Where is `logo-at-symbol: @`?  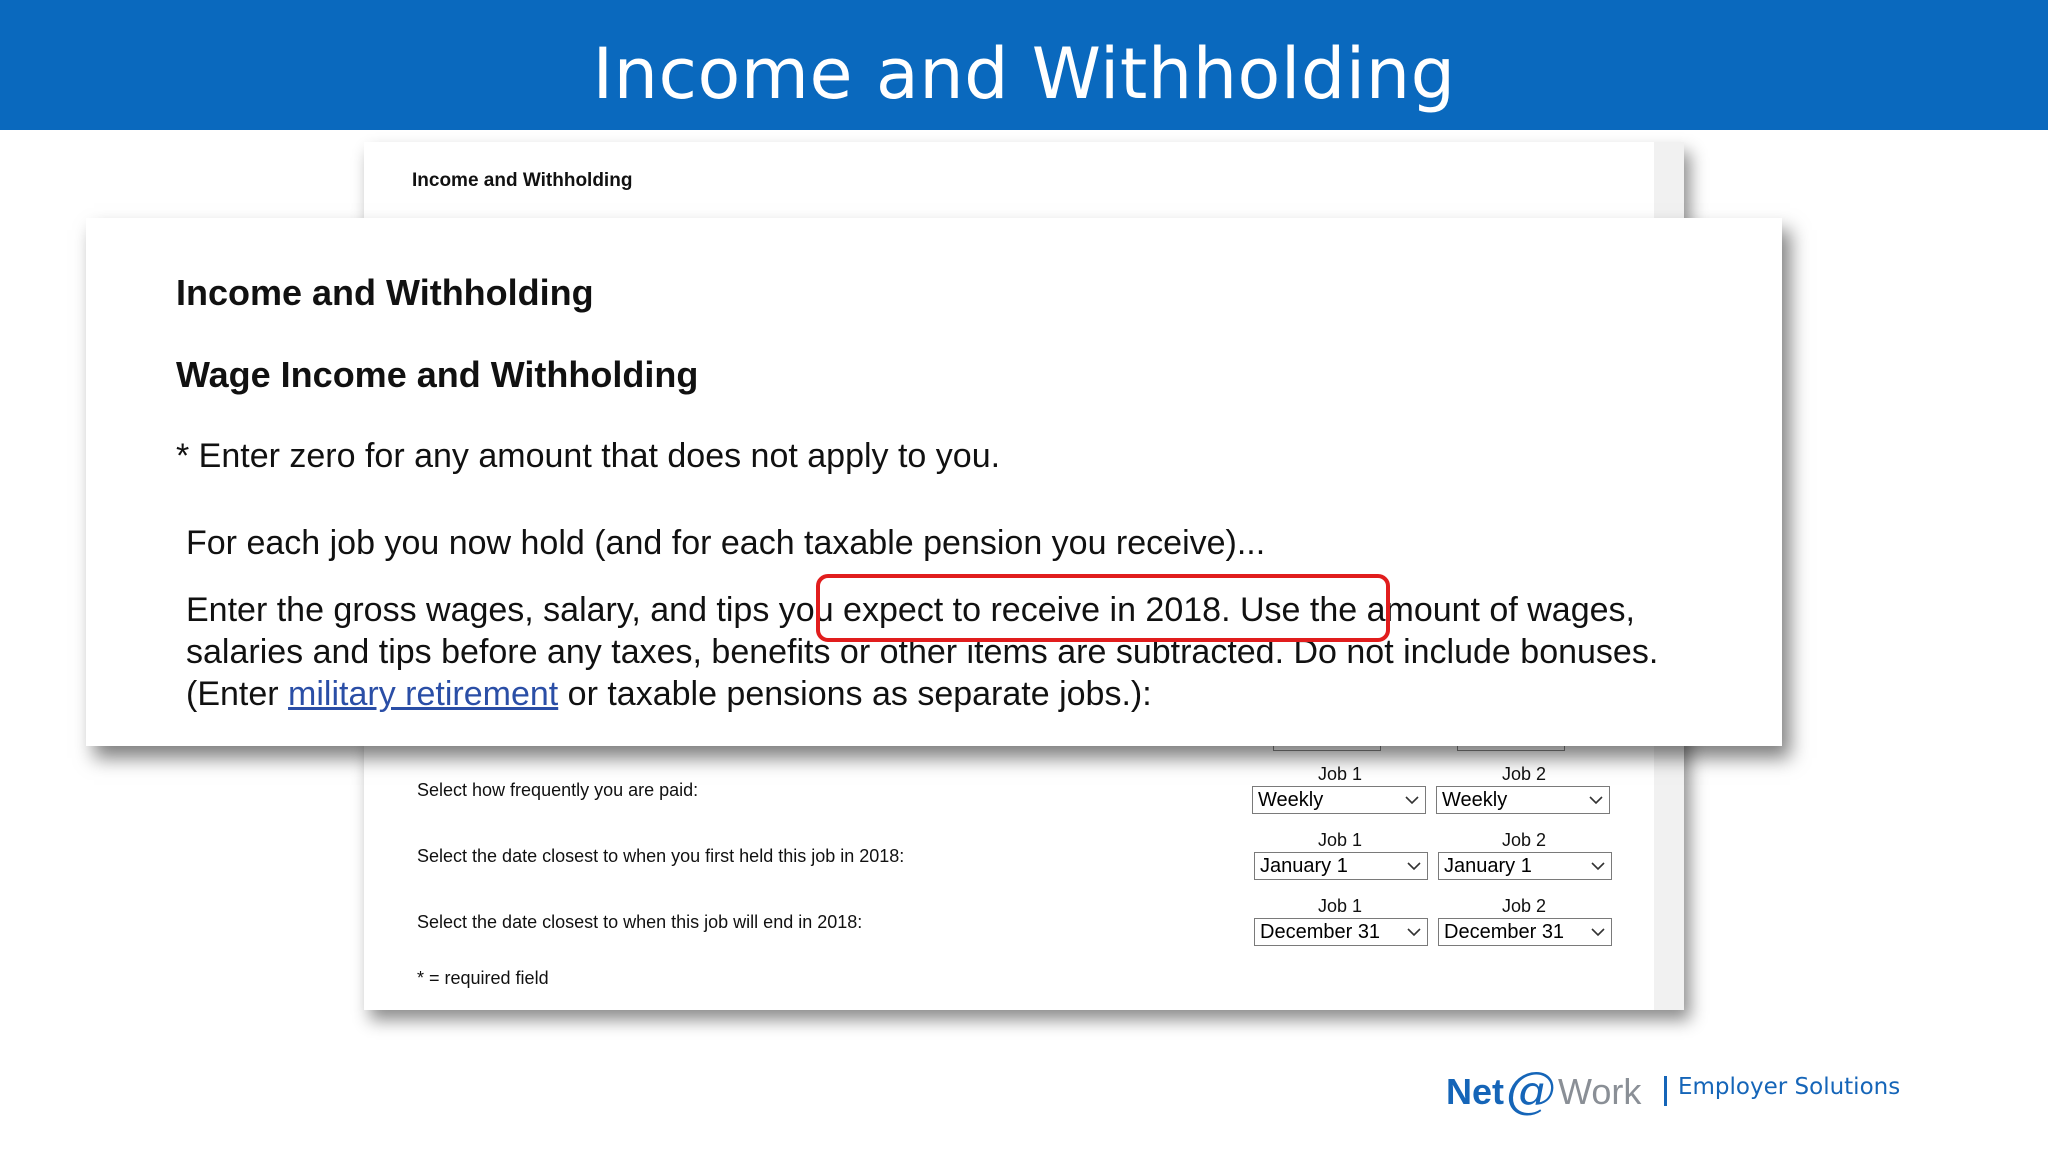
logo-at-symbol: @ is located at coordinates (1531, 1090).